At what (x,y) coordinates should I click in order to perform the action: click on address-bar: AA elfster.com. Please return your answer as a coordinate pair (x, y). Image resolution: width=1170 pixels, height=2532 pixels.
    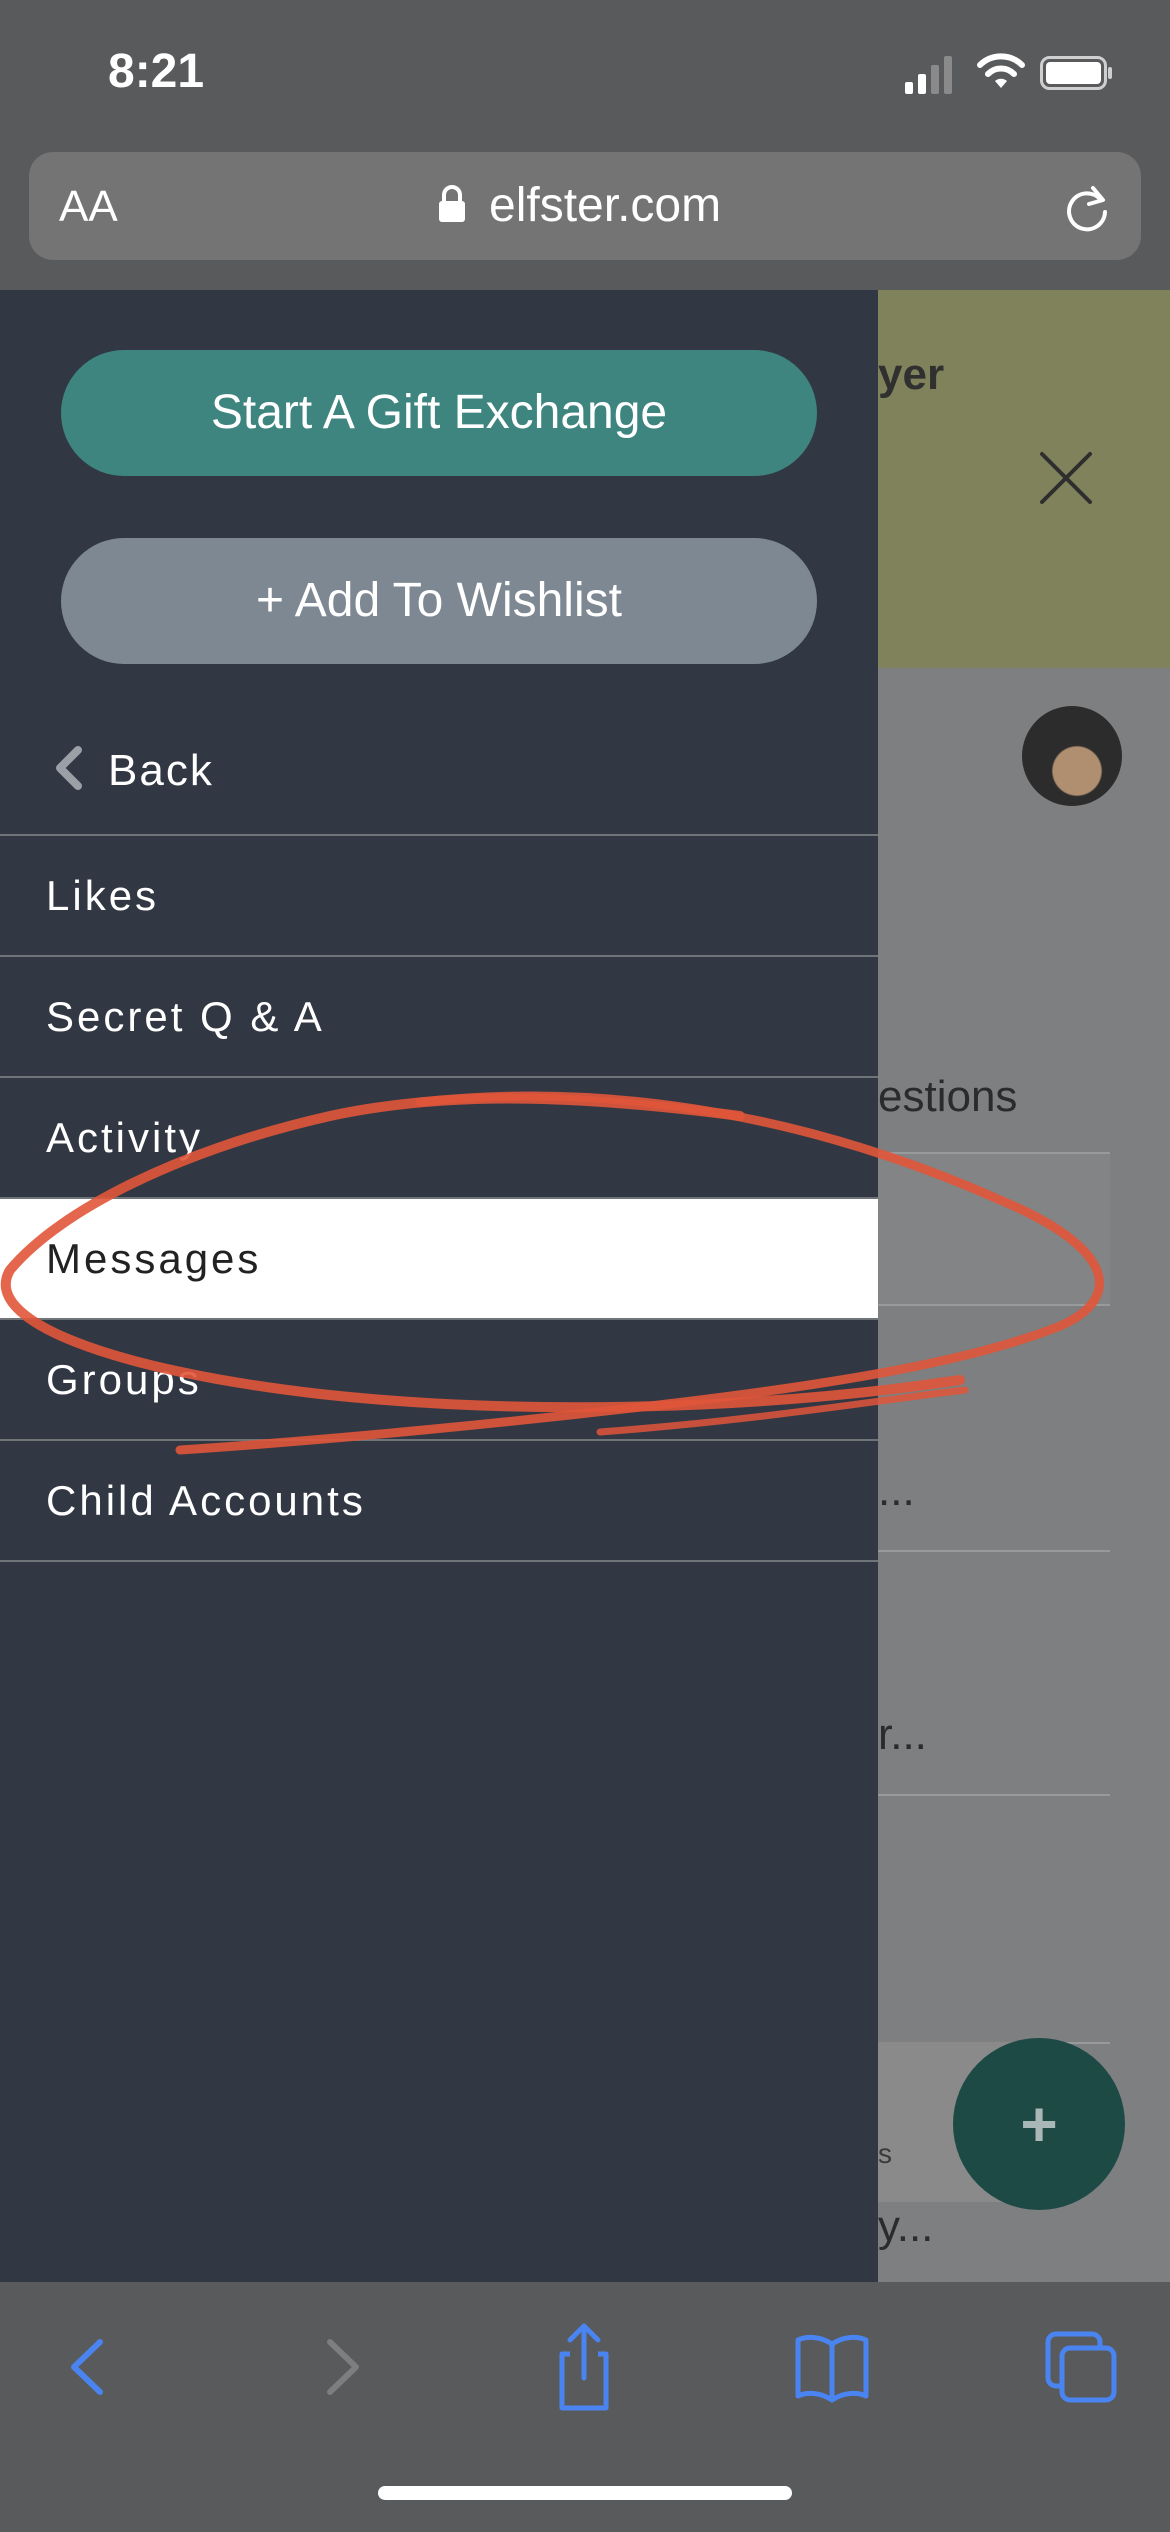
    Looking at the image, I should click on (585, 206).